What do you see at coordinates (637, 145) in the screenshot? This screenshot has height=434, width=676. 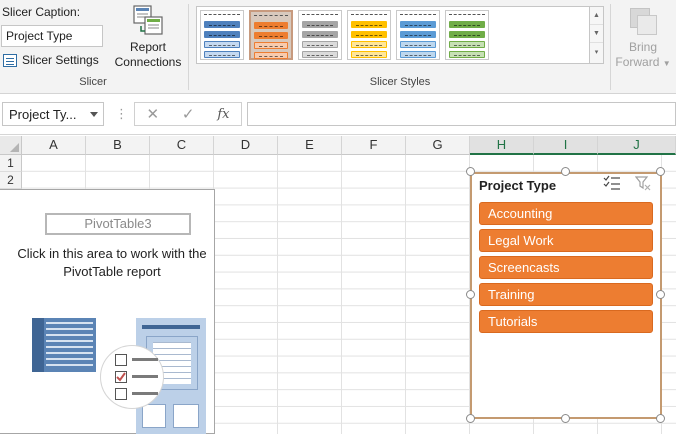 I see `column-header-j: J` at bounding box center [637, 145].